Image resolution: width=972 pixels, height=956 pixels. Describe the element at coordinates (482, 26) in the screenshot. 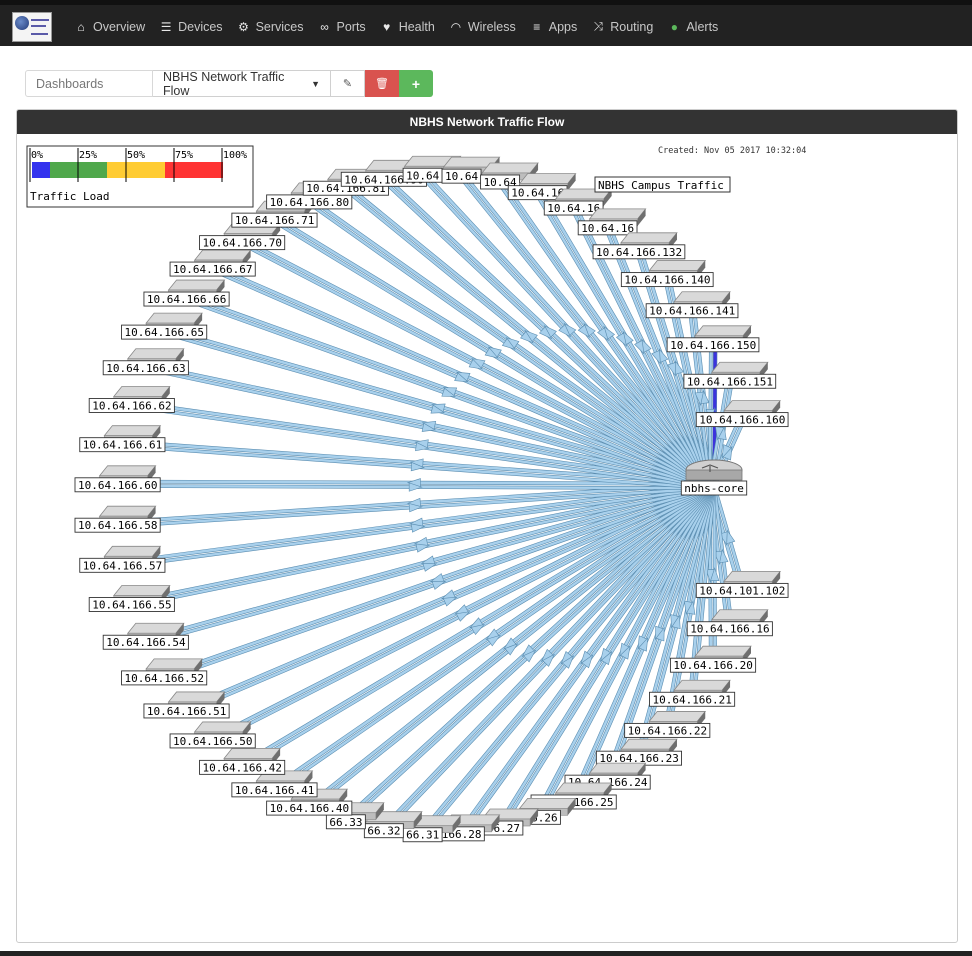

I see `nav-wireless: ◠ Wireless` at that location.